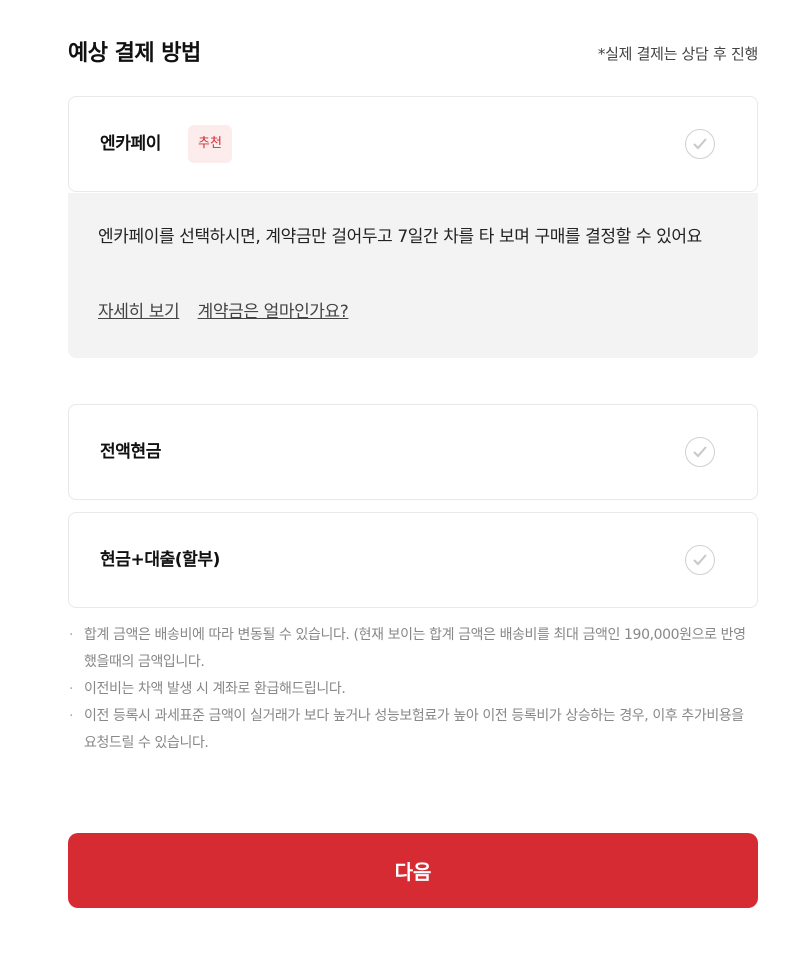  I want to click on recommend-badge: 추천, so click(210, 144).